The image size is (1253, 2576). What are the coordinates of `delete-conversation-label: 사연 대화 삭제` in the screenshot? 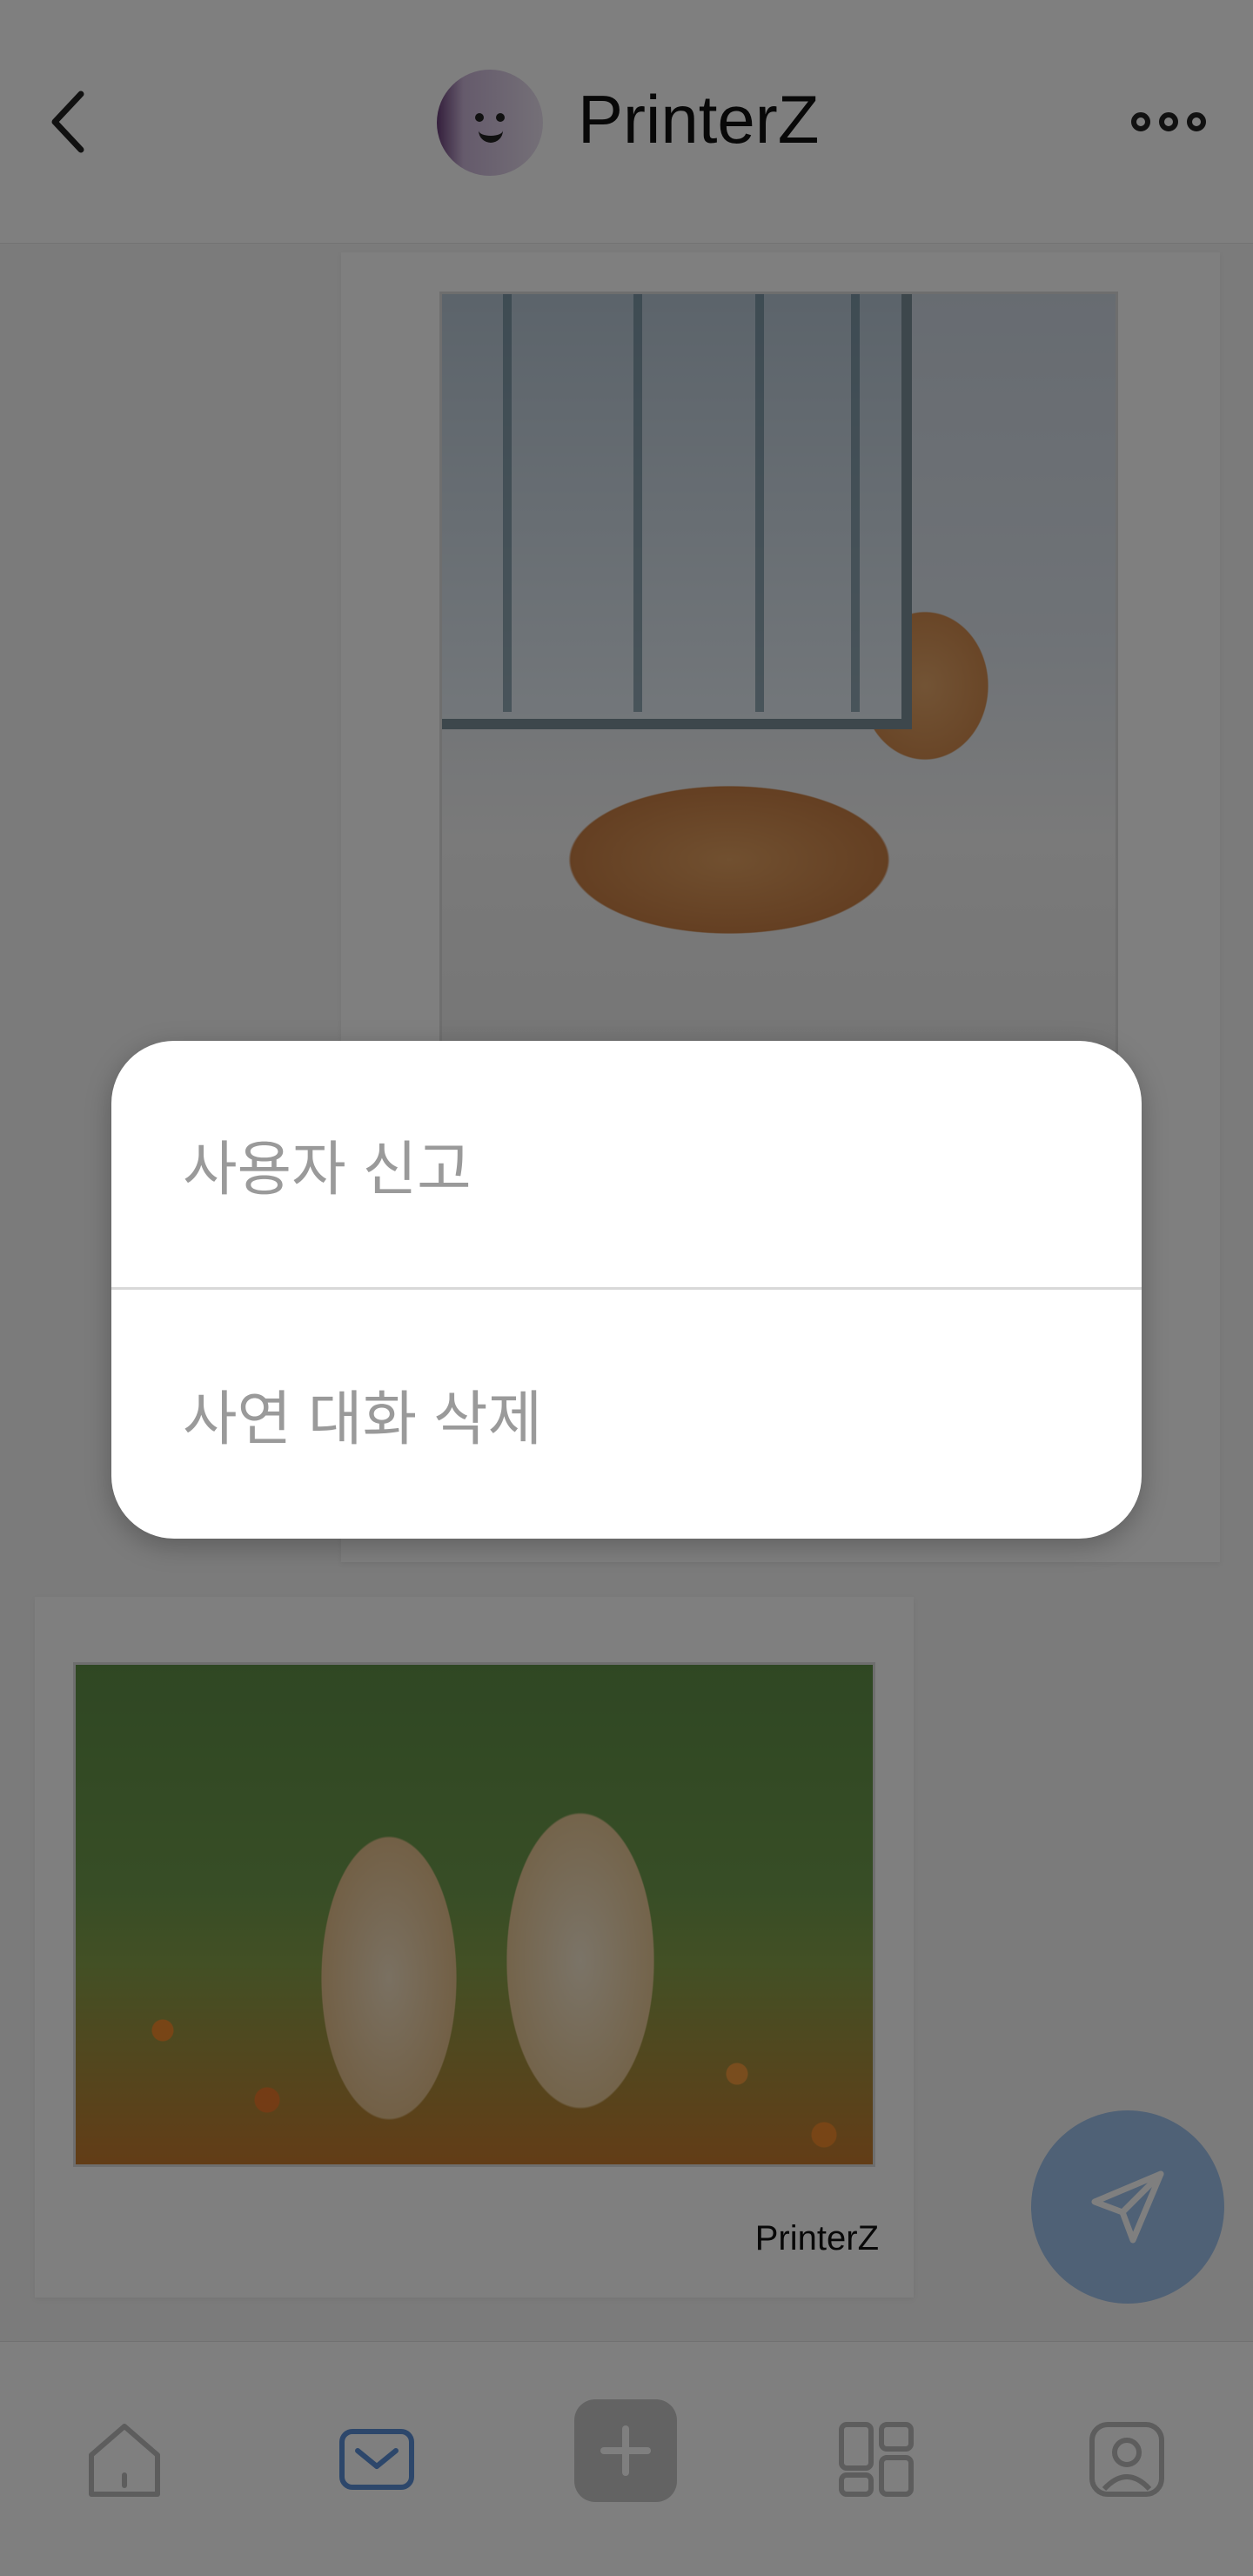 It's located at (363, 1419).